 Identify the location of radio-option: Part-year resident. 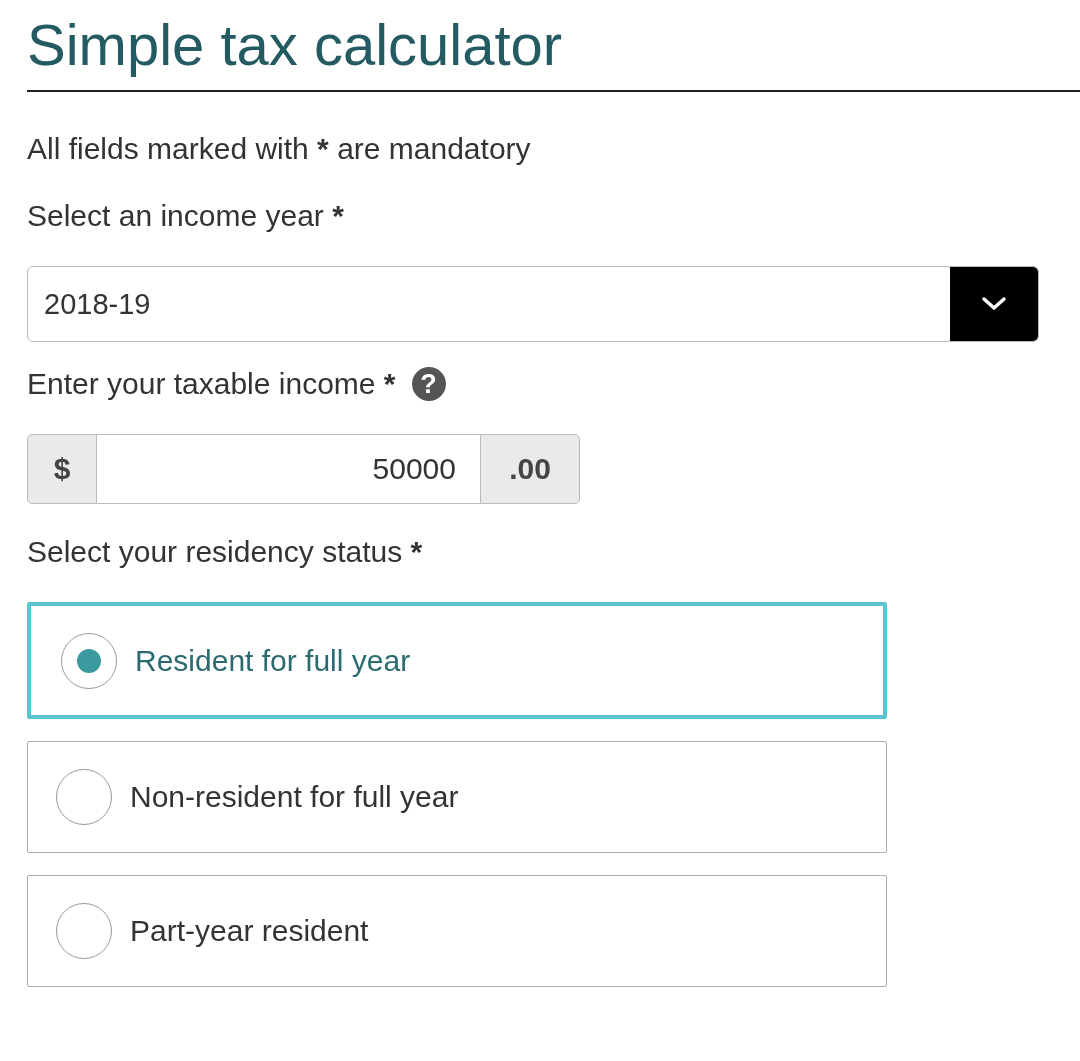
(457, 931).